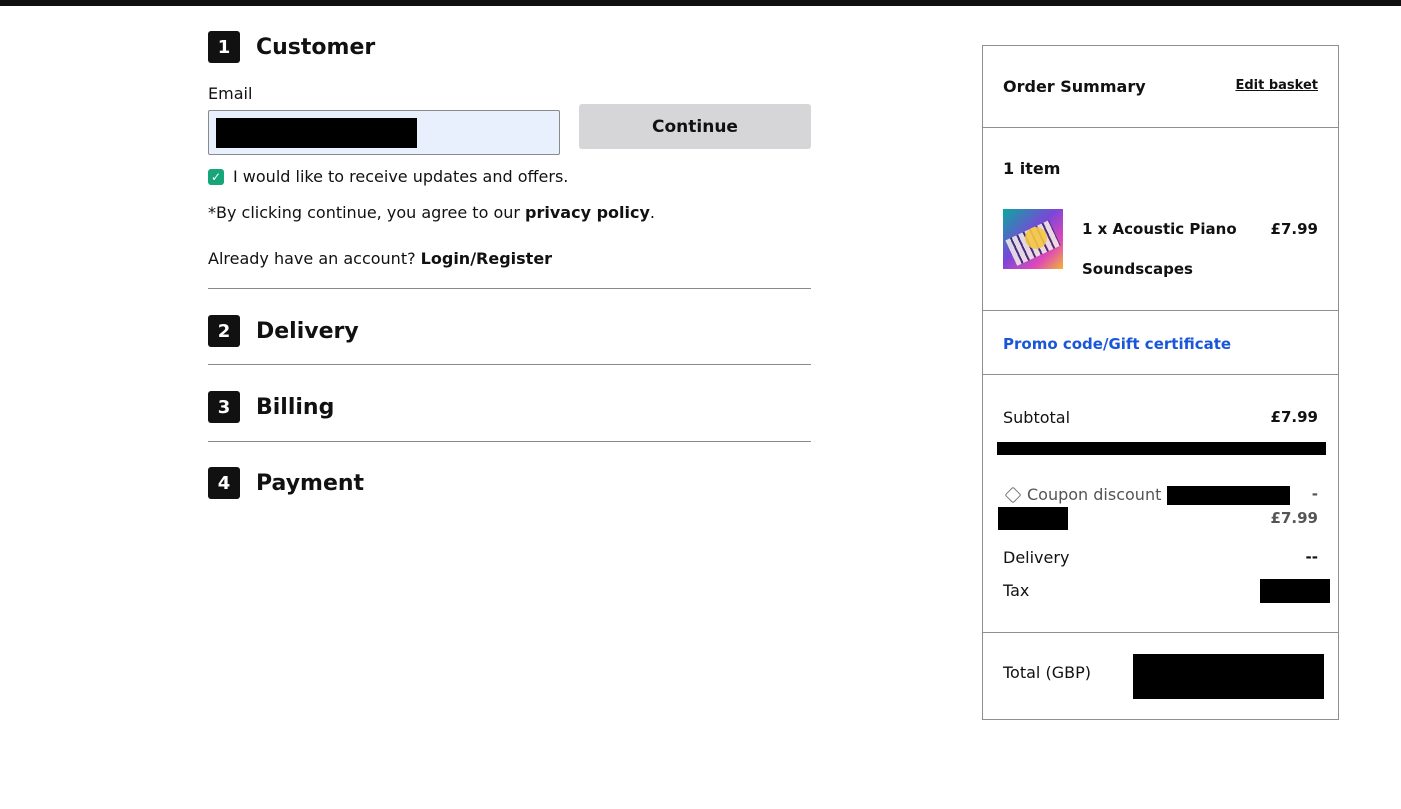 The width and height of the screenshot is (1401, 809). Describe the element at coordinates (316, 133) in the screenshot. I see `redacted-email` at that location.